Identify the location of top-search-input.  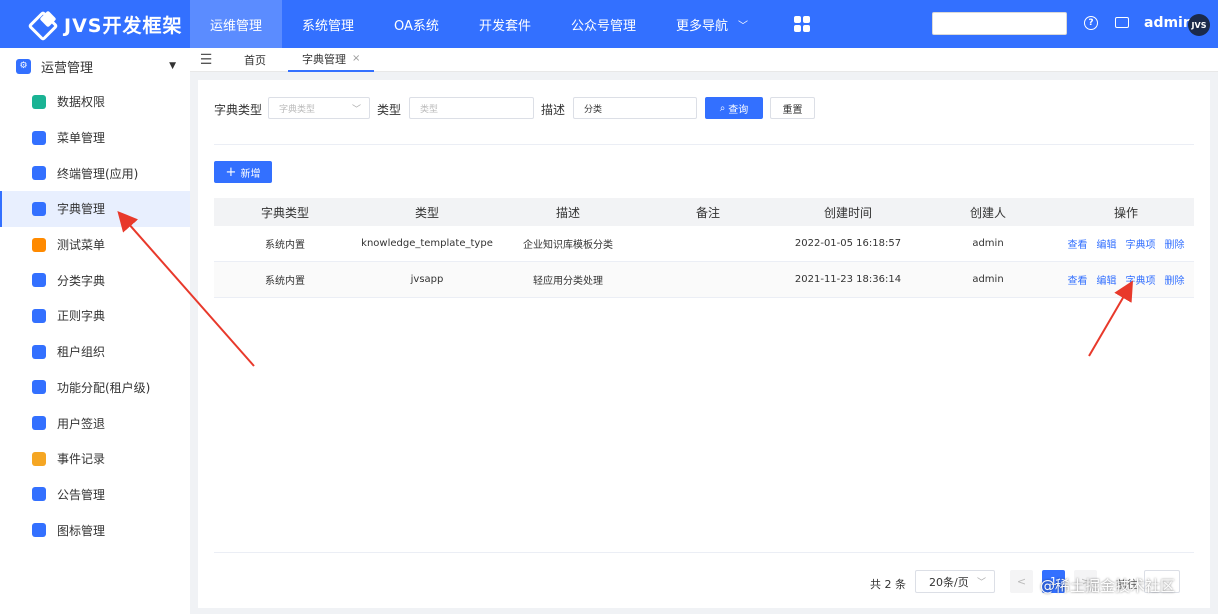
(999, 23).